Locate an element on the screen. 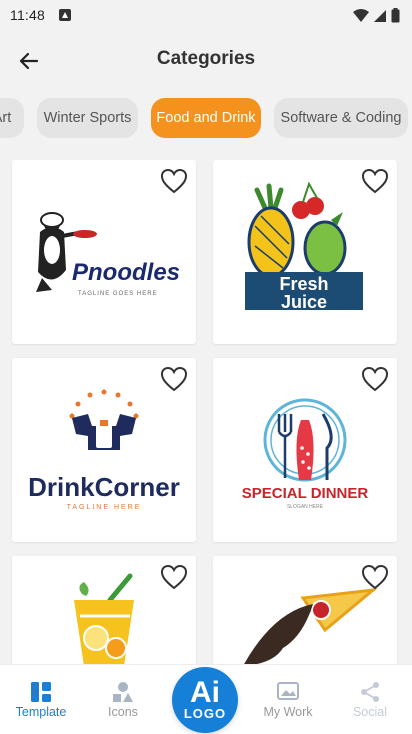 Image resolution: width=412 pixels, height=734 pixels. template-grid-icon is located at coordinates (41, 692).